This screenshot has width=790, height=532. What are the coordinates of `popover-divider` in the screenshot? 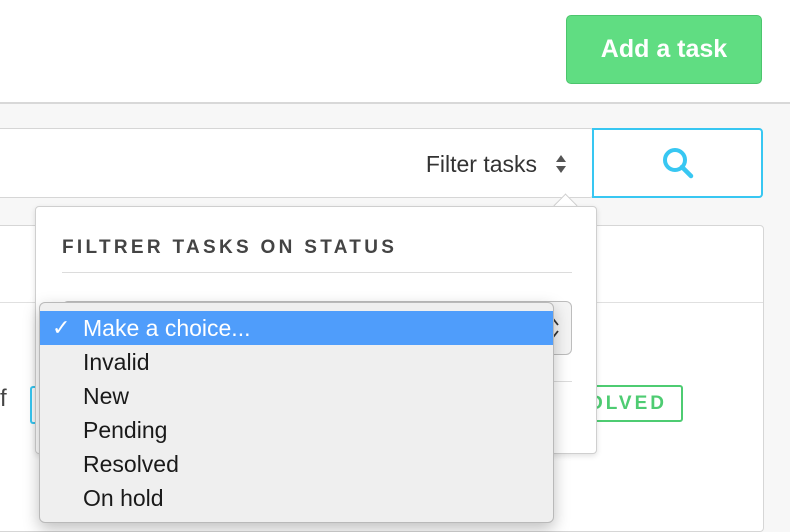 It's located at (317, 272).